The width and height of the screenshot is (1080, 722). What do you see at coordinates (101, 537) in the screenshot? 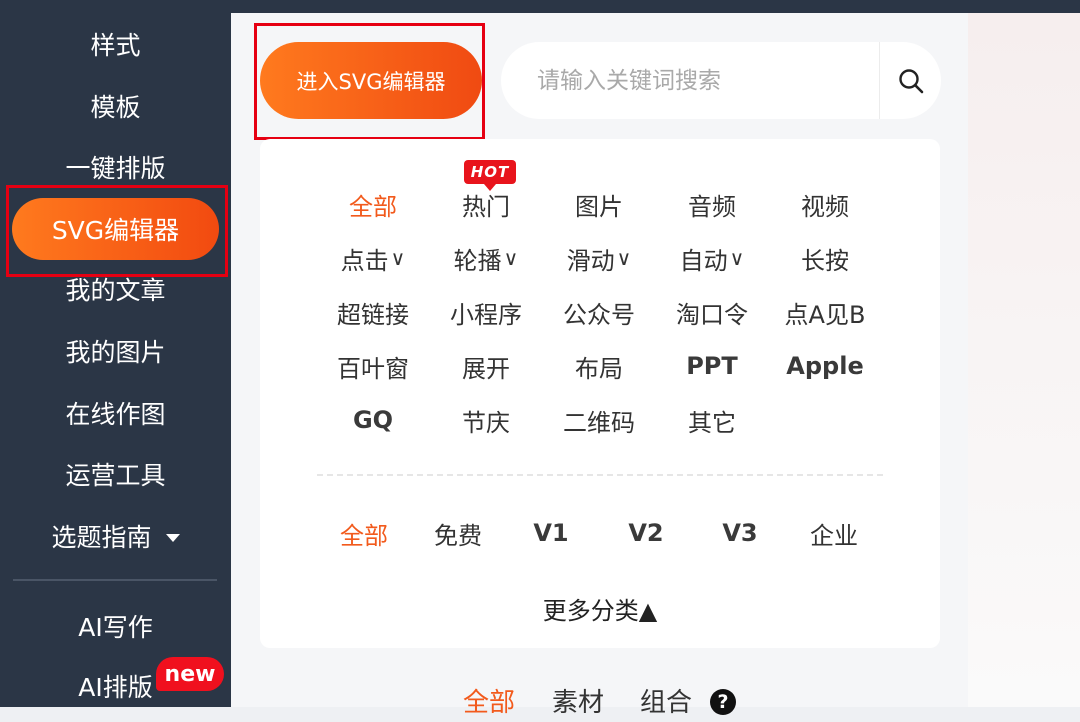
I see `sidebar-item-topic-guide-label: 选题指南` at bounding box center [101, 537].